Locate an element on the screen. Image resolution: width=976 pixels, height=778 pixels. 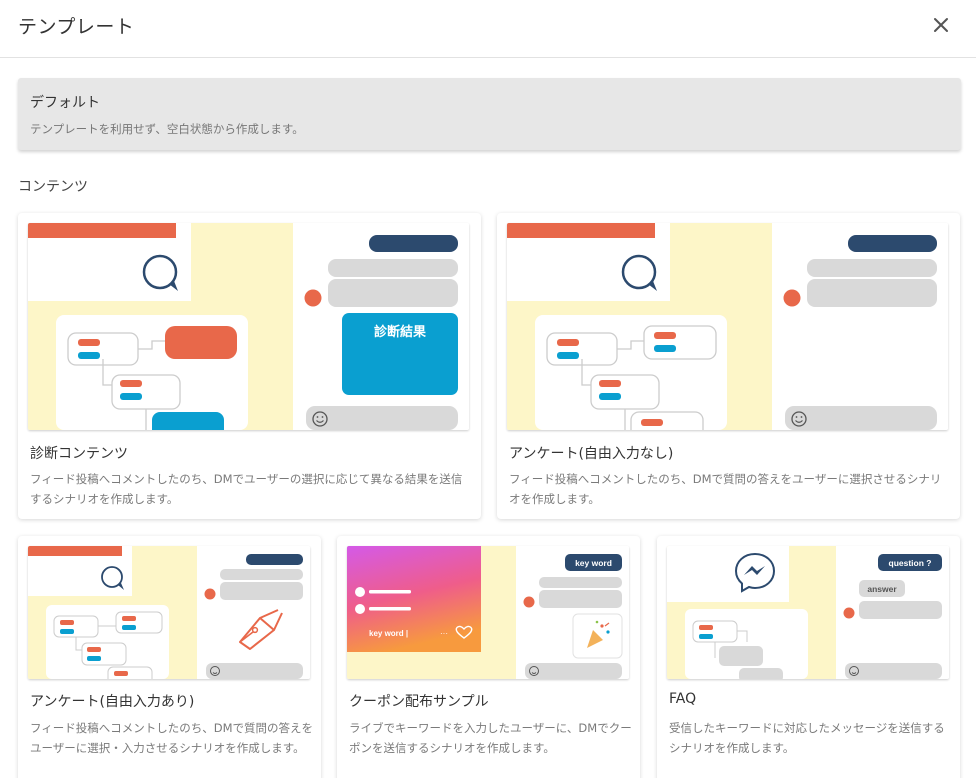
template-card-title: FAQ is located at coordinates (683, 699).